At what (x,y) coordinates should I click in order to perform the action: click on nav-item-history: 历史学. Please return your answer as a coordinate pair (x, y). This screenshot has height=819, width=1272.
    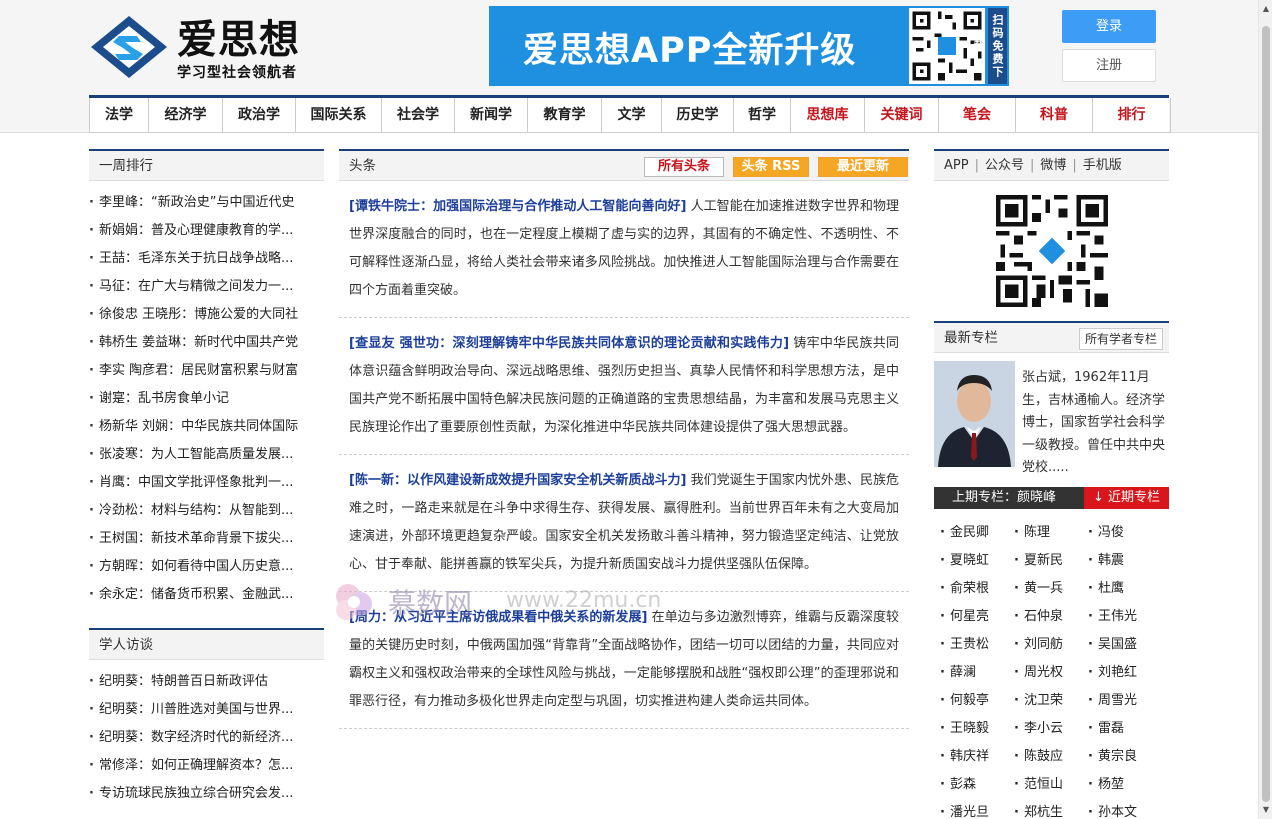
    Looking at the image, I should click on (698, 115).